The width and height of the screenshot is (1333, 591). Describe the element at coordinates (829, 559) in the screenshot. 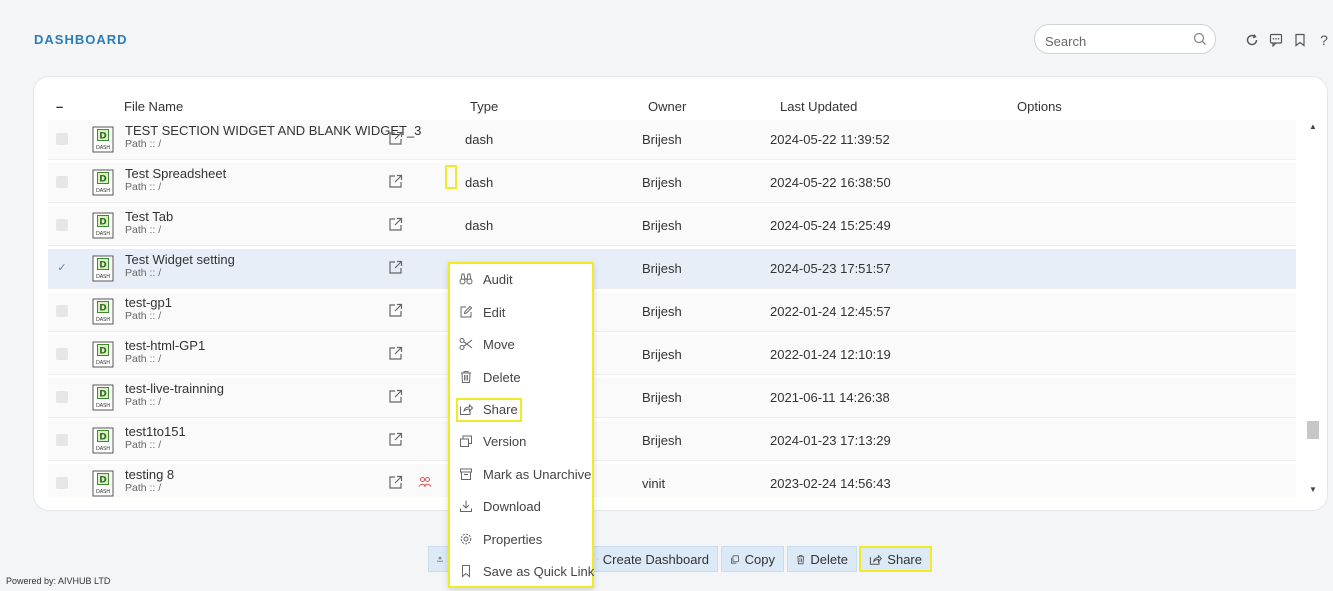

I see `delete-label: Delete` at that location.